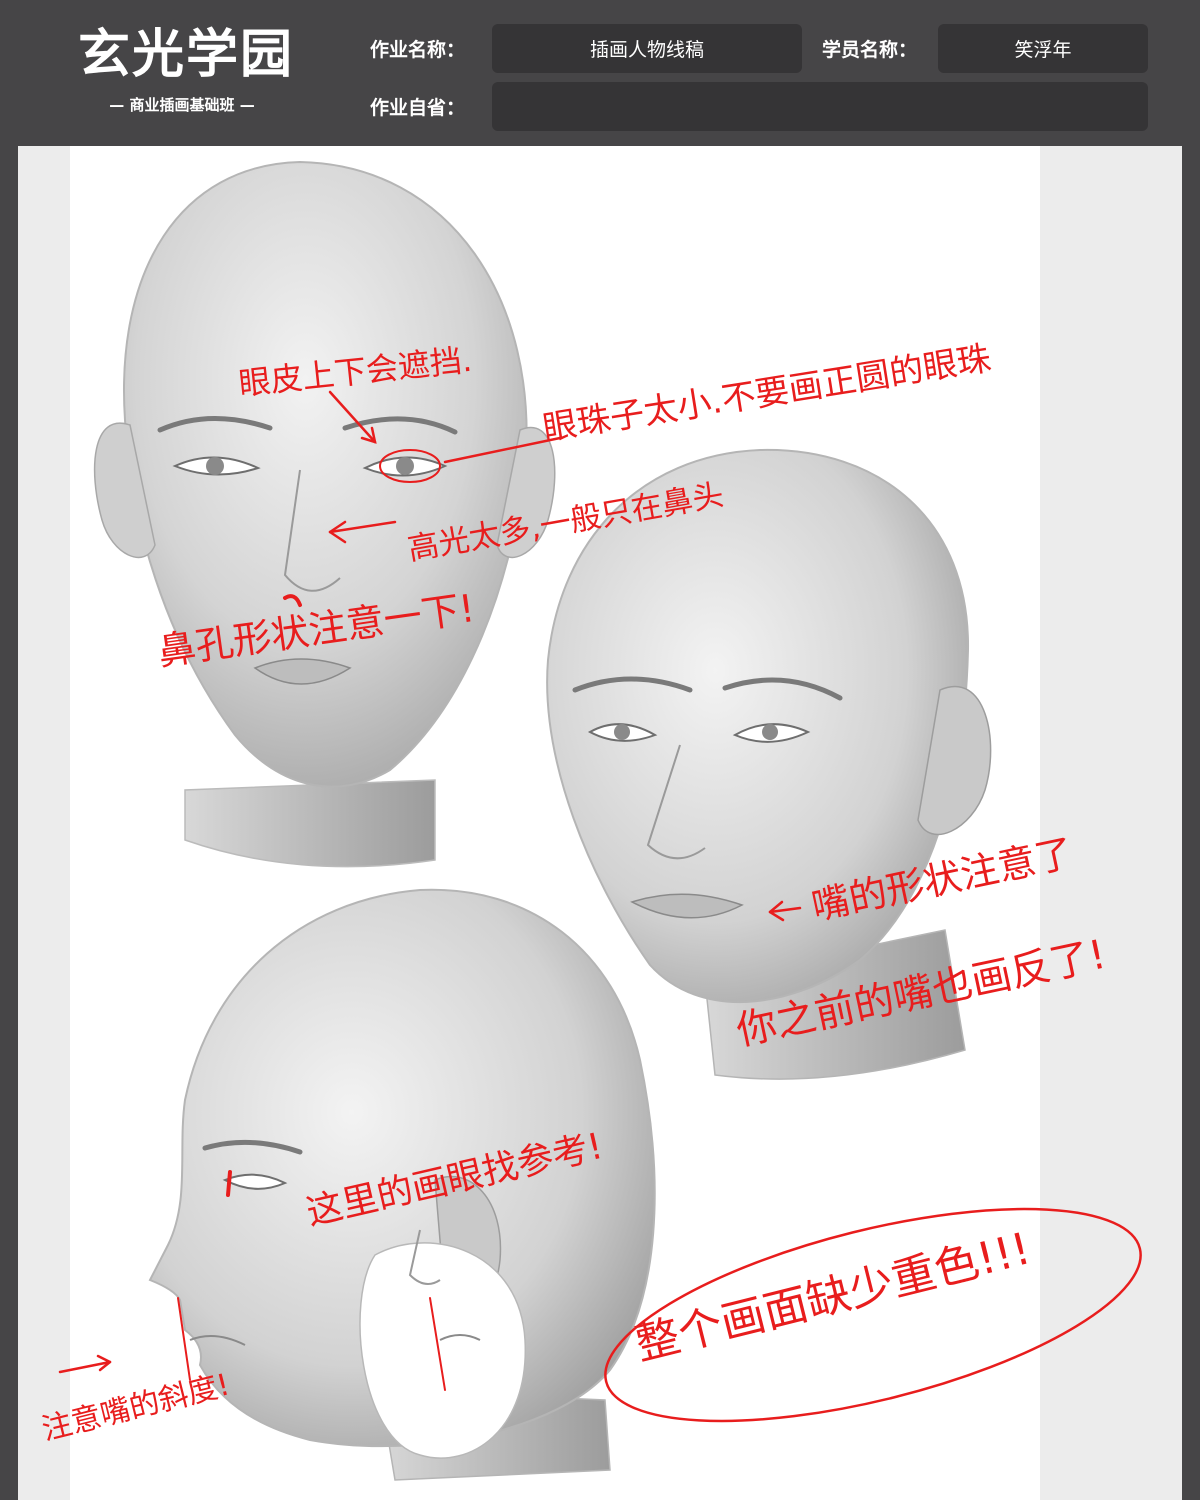 Image resolution: width=1200 pixels, height=1500 pixels. Describe the element at coordinates (832, 1296) in the screenshot. I see `overall-color-note: 整个画面缺少重色!!!` at that location.